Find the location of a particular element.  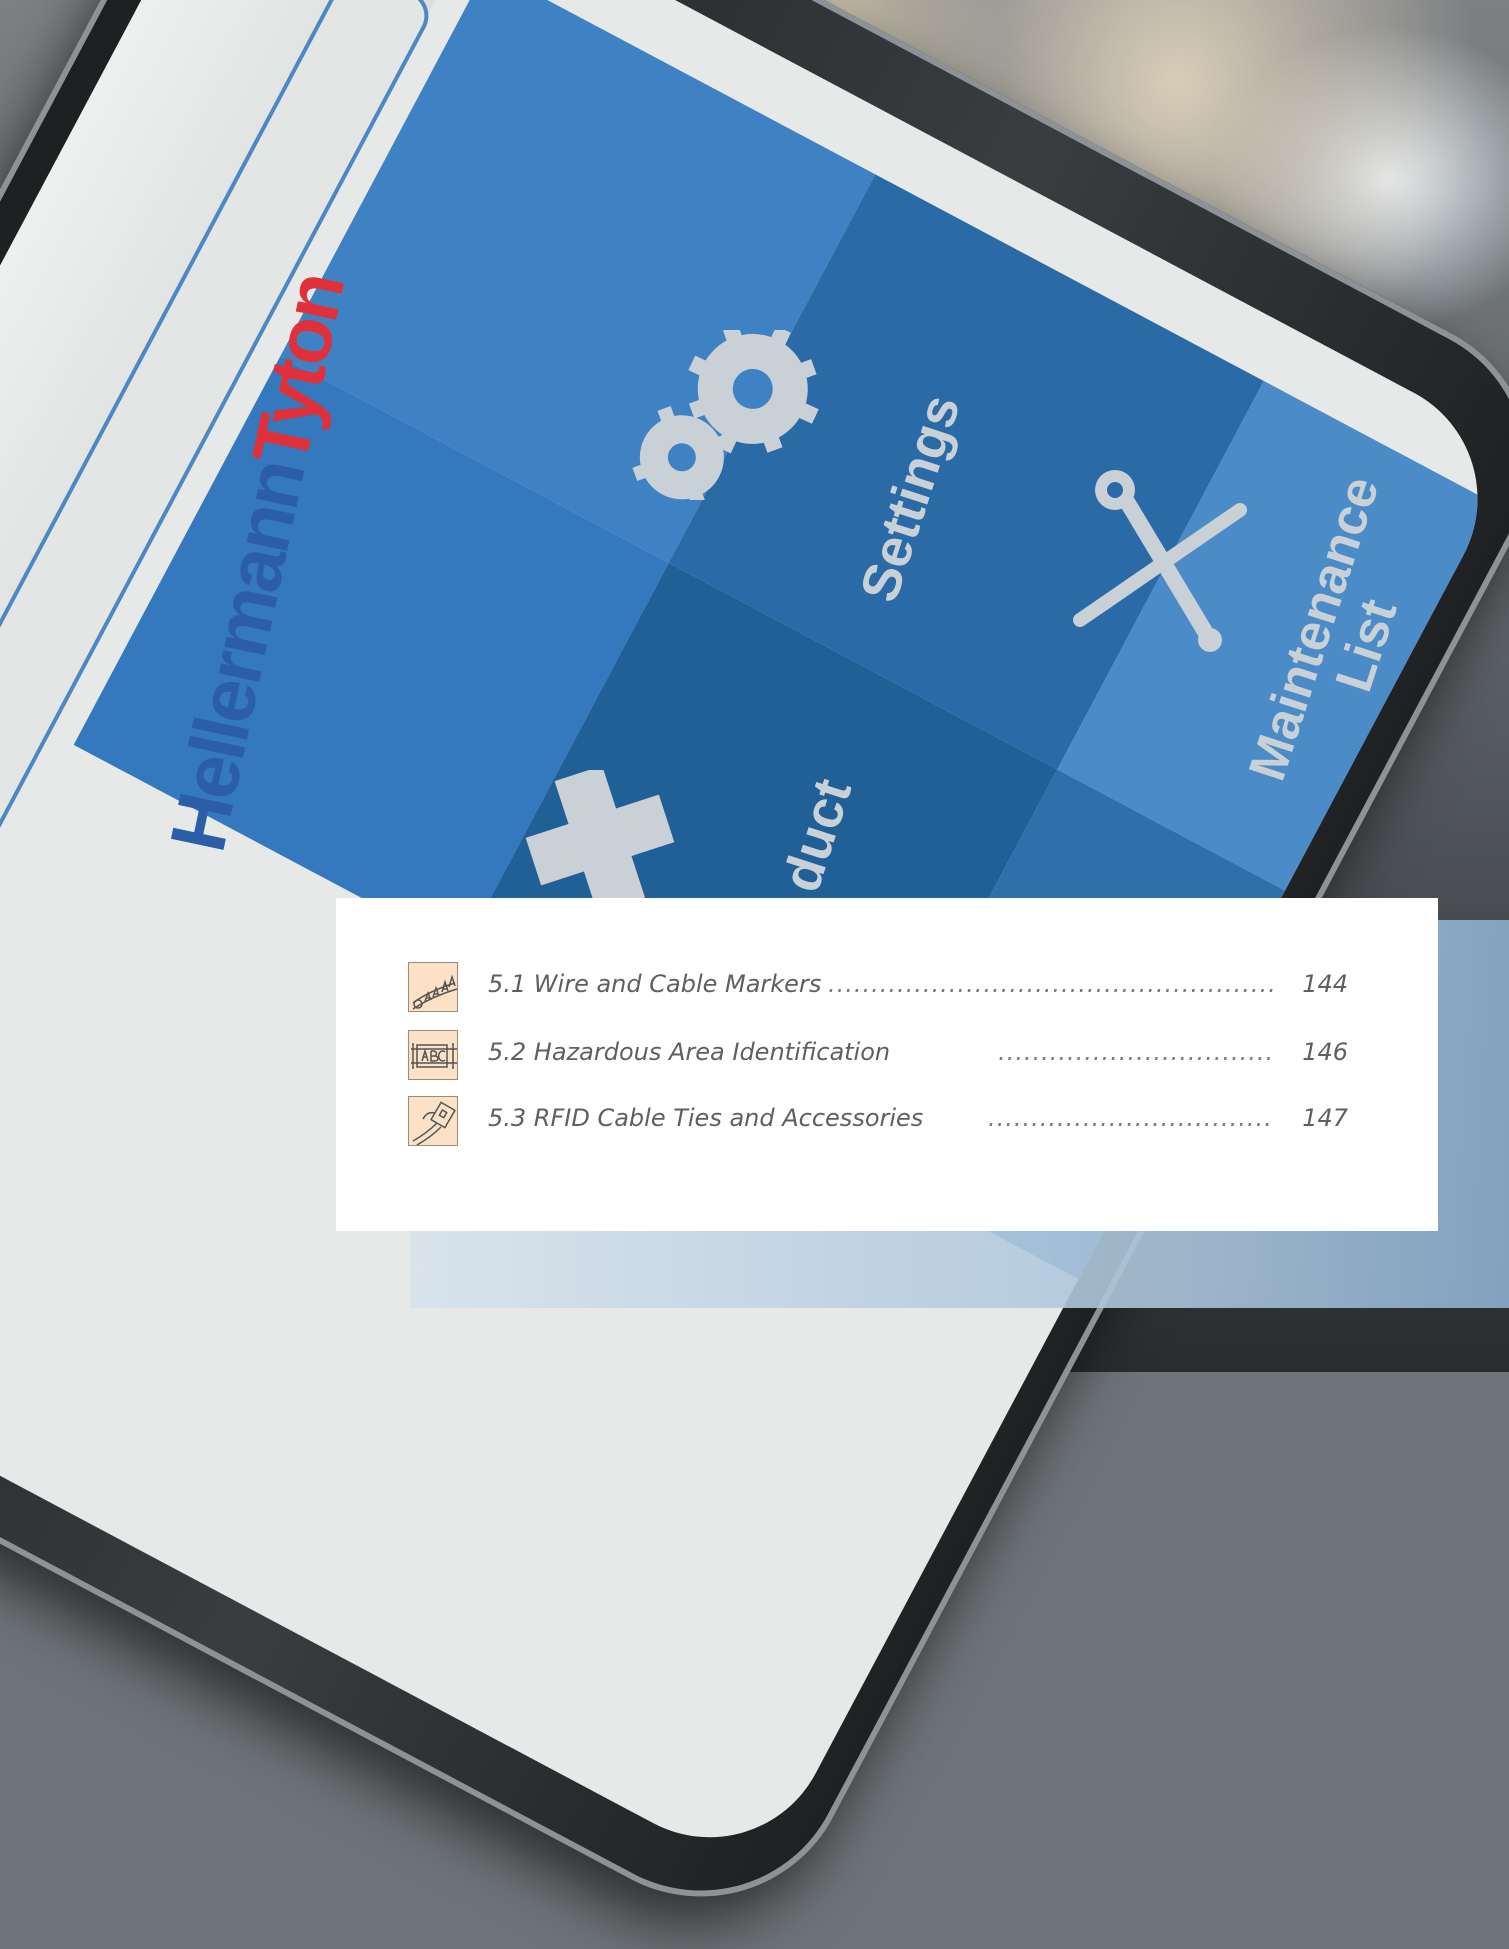

wire-marker-icon is located at coordinates (433, 987).